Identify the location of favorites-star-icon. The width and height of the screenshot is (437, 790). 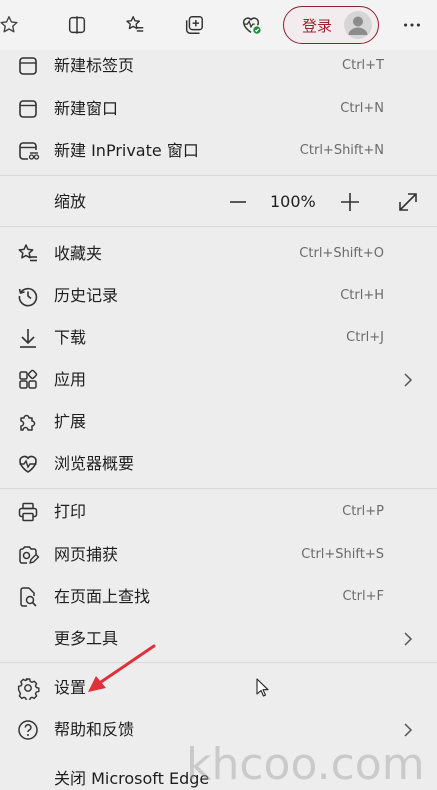
(12, 25).